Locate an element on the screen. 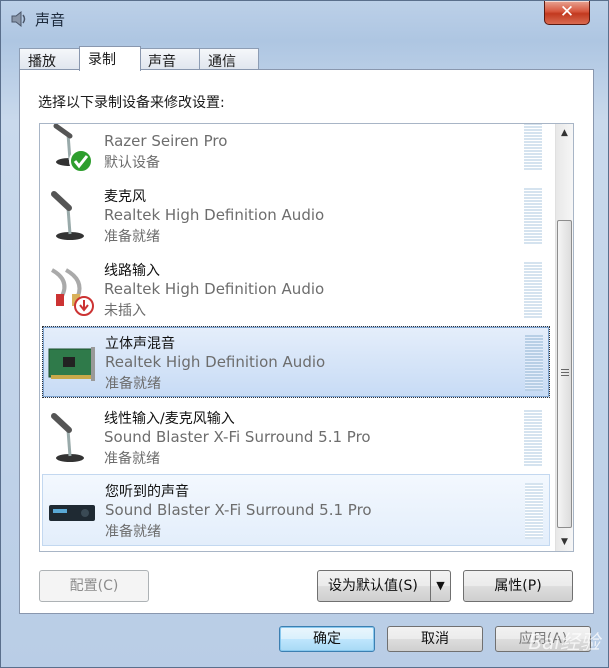 The height and width of the screenshot is (668, 609). unplugged-arrow-icon is located at coordinates (84, 306).